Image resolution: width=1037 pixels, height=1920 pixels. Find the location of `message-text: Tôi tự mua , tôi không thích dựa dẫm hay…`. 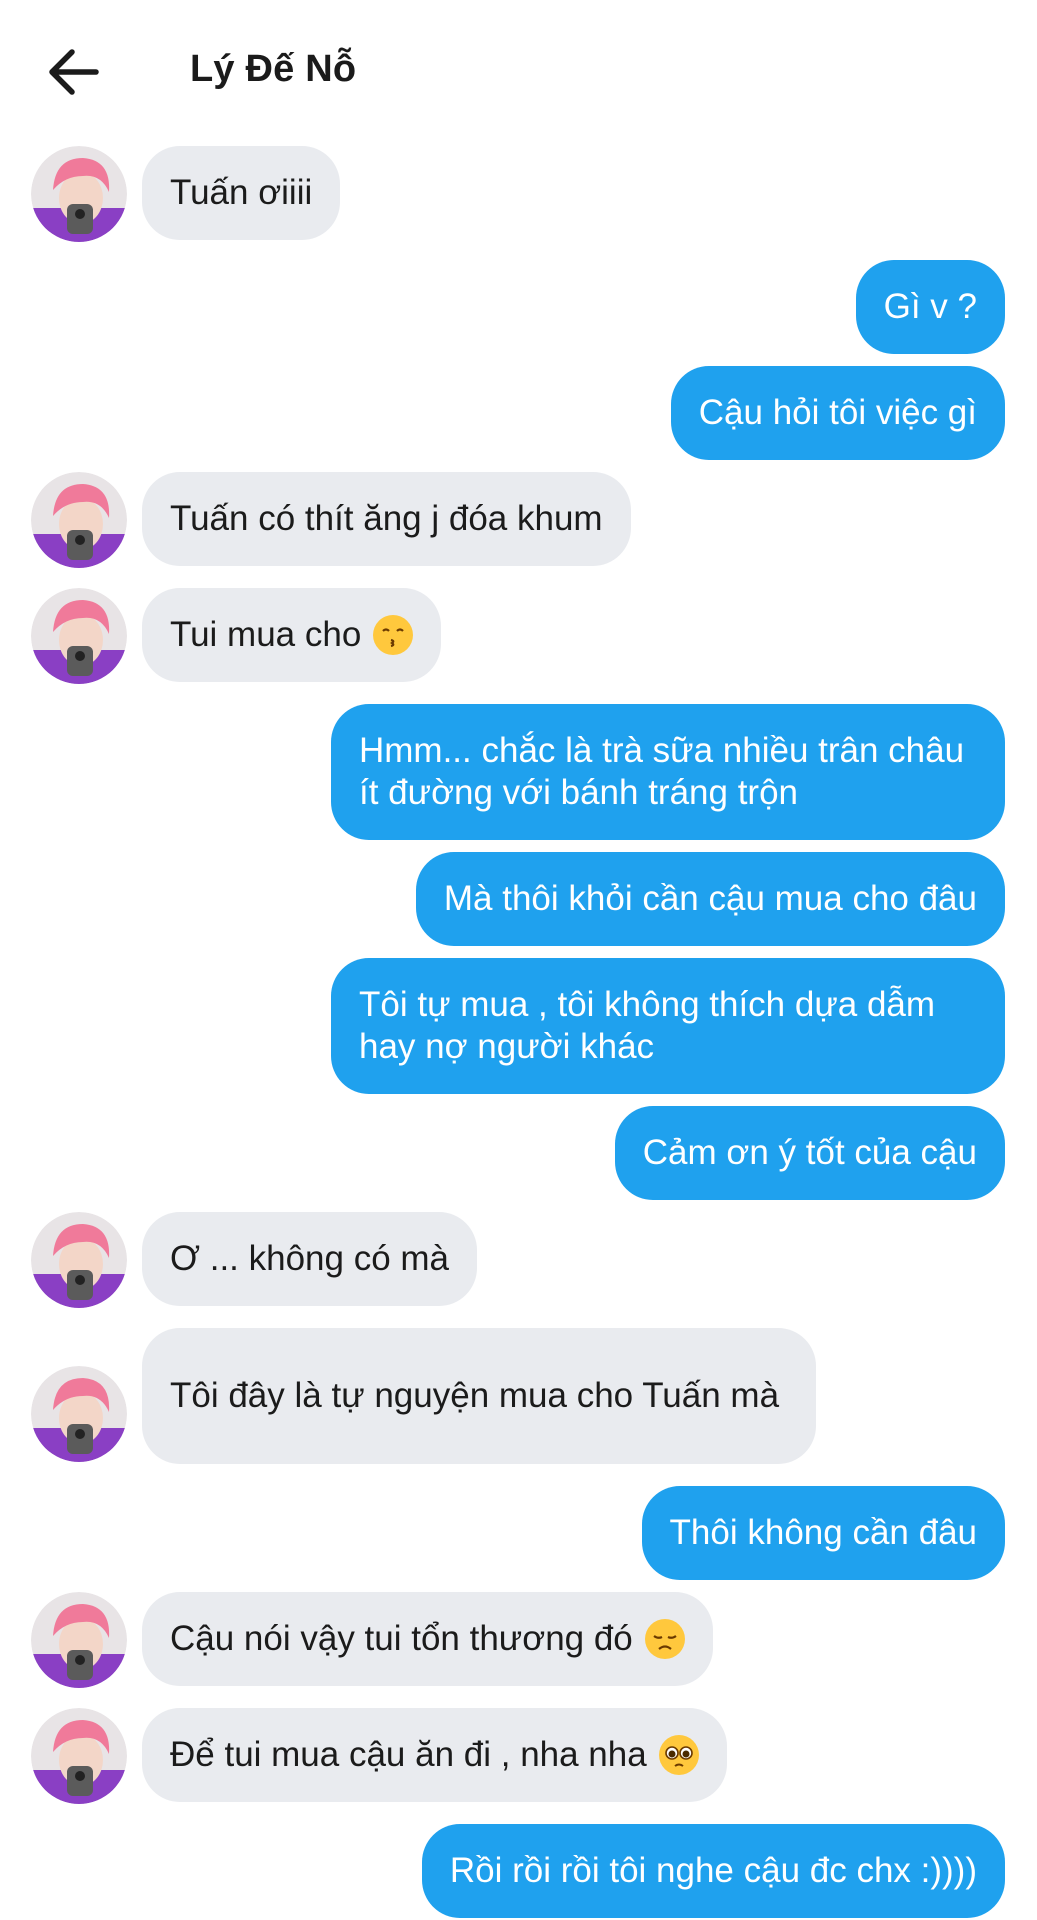

message-text: Tôi tự mua , tôi không thích dựa dẫm hay… is located at coordinates (647, 1025).